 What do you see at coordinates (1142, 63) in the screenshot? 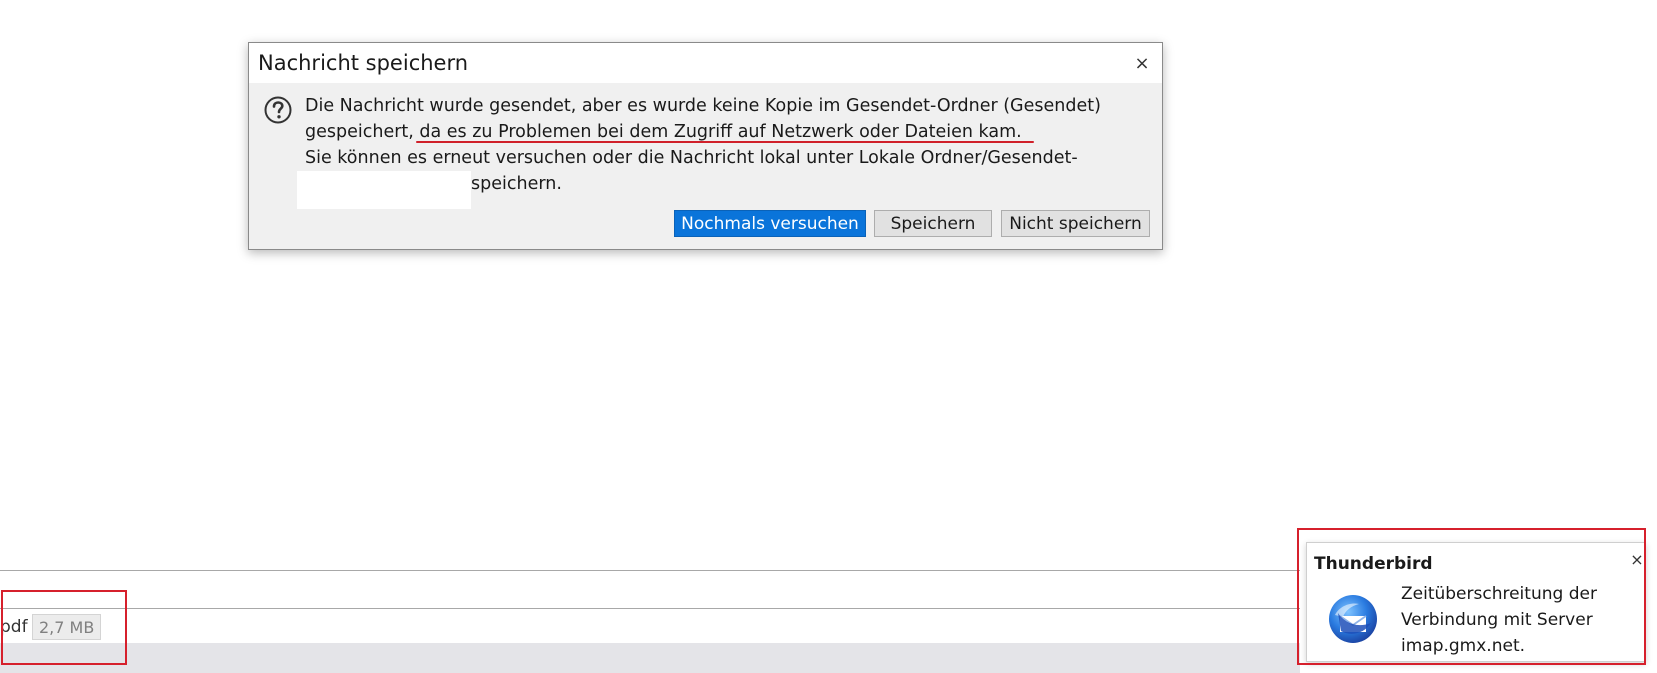
I see `close-icon: ×` at bounding box center [1142, 63].